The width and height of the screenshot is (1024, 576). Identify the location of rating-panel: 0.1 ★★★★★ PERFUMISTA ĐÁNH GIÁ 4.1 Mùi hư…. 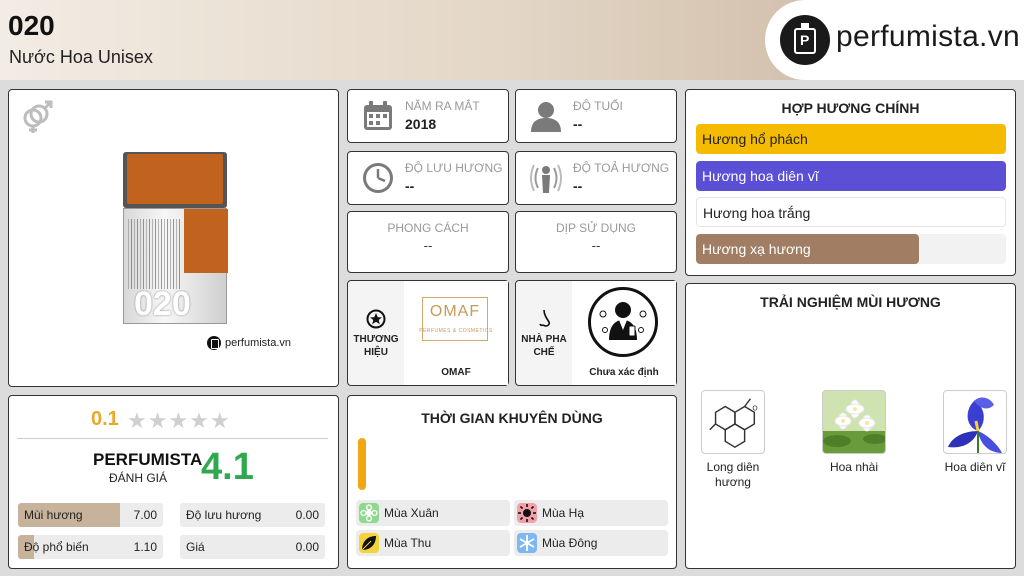
(173, 482).